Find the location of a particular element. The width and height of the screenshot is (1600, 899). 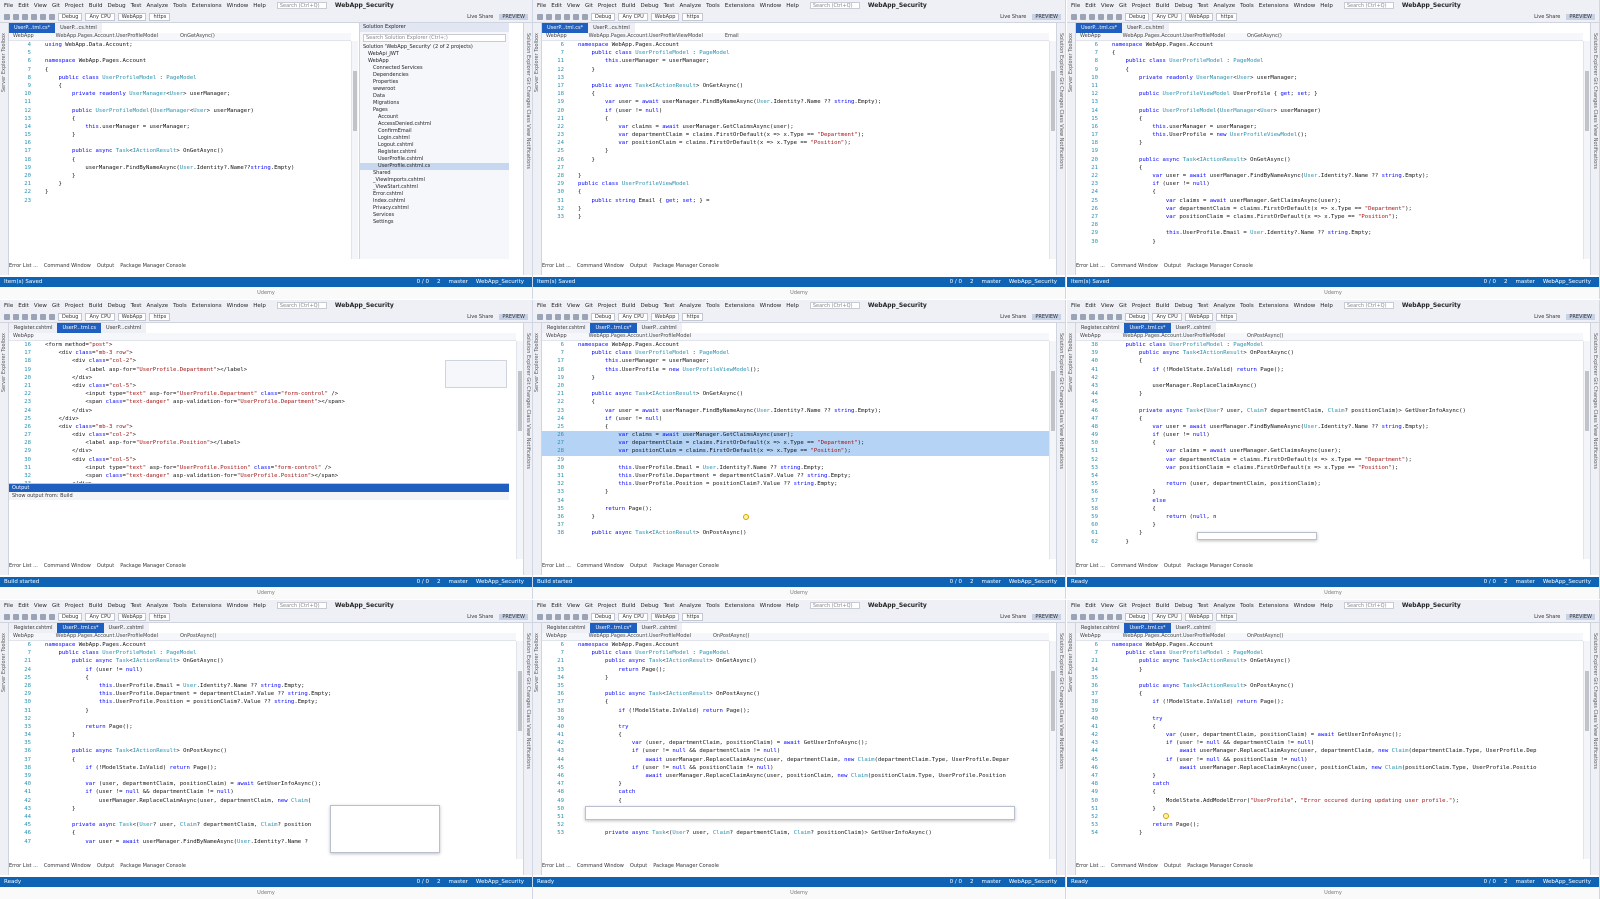

menu-item: View is located at coordinates (40, 306).